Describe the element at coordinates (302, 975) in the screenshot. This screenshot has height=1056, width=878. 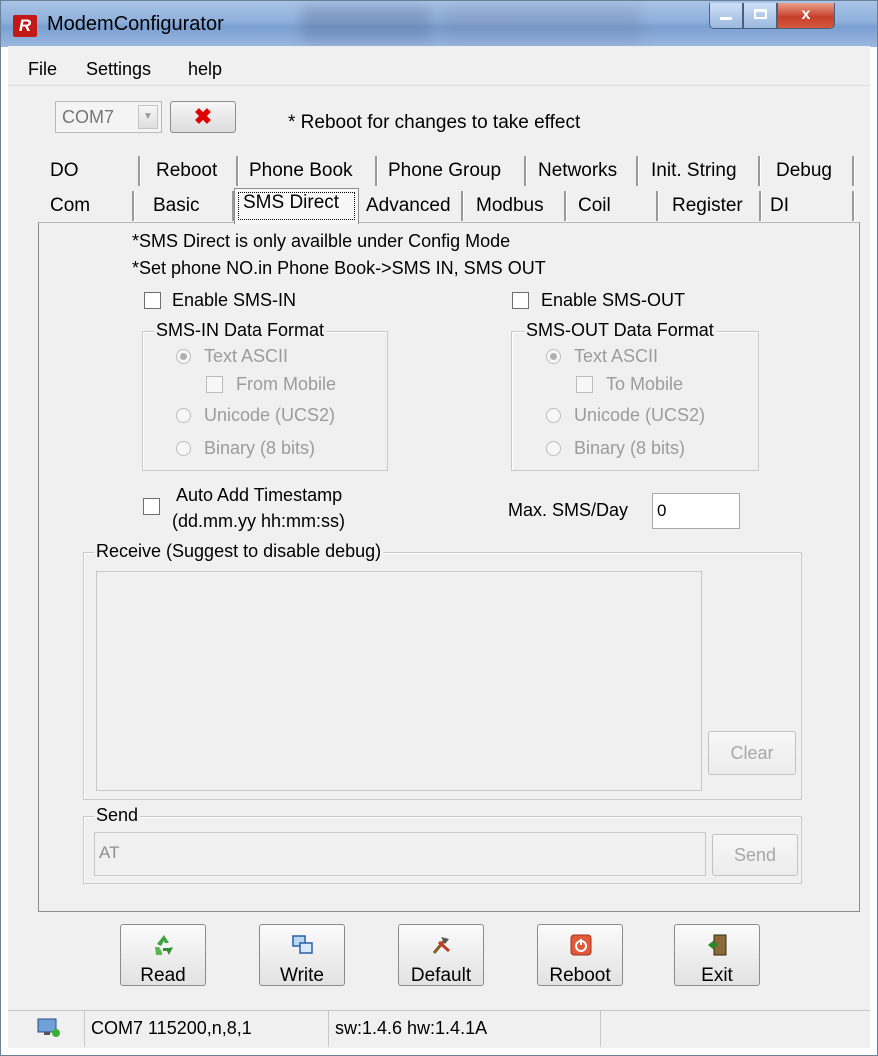
I see `write-label: Write` at that location.